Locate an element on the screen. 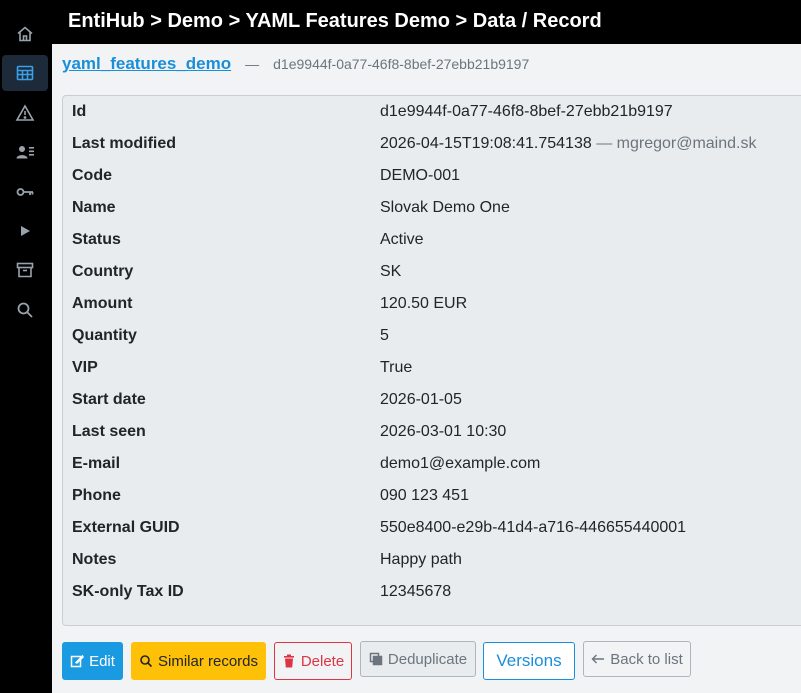  field-row: Code DEMO-001 is located at coordinates (432, 176).